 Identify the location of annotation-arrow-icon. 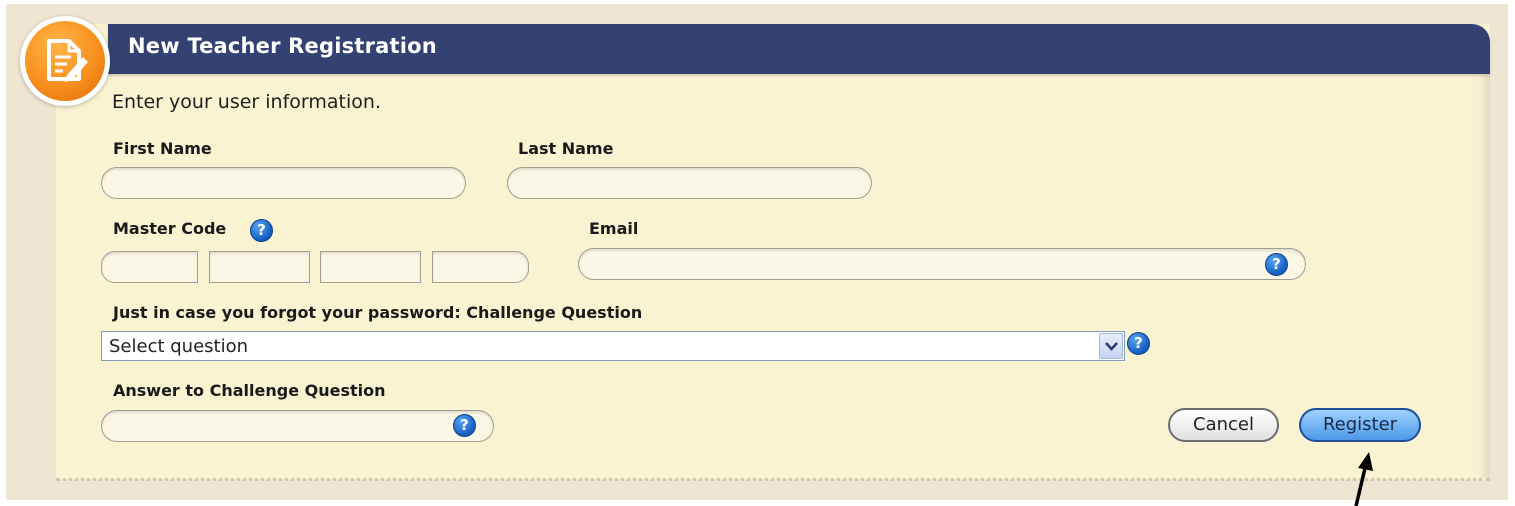
(1363, 479).